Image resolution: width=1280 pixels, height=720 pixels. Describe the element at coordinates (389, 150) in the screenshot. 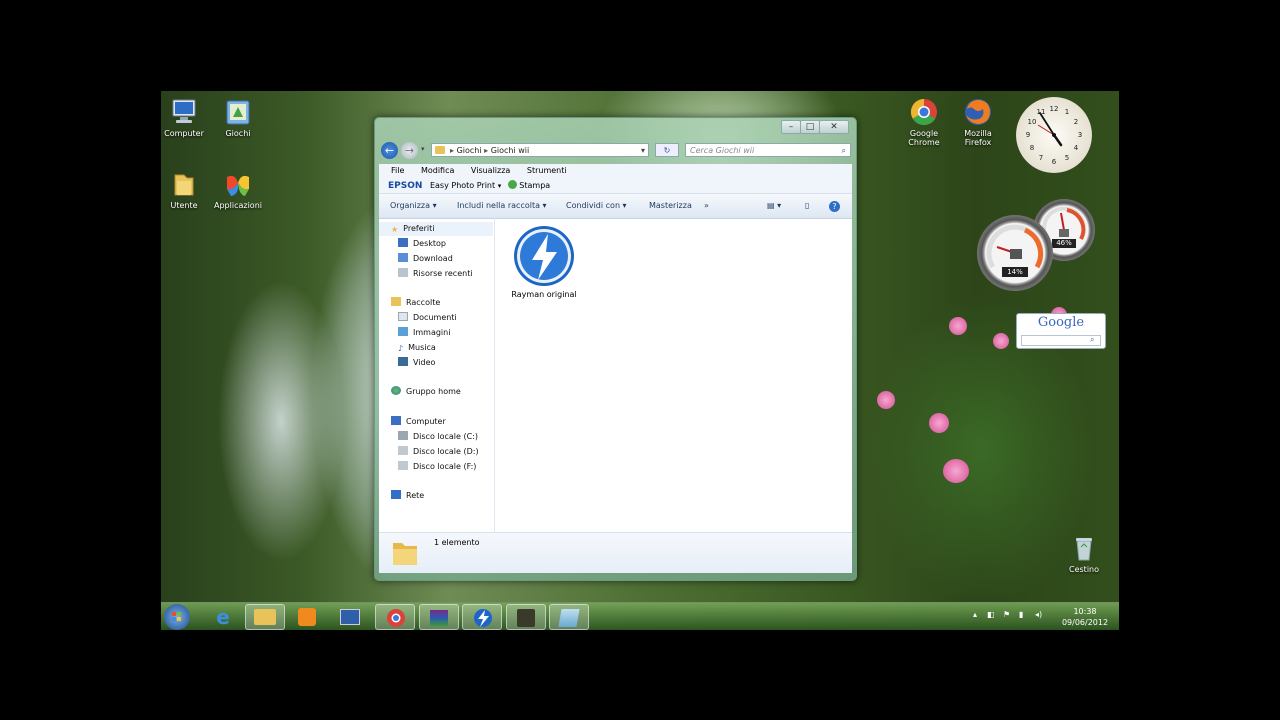

I see `back-arrow-icon: ←` at that location.